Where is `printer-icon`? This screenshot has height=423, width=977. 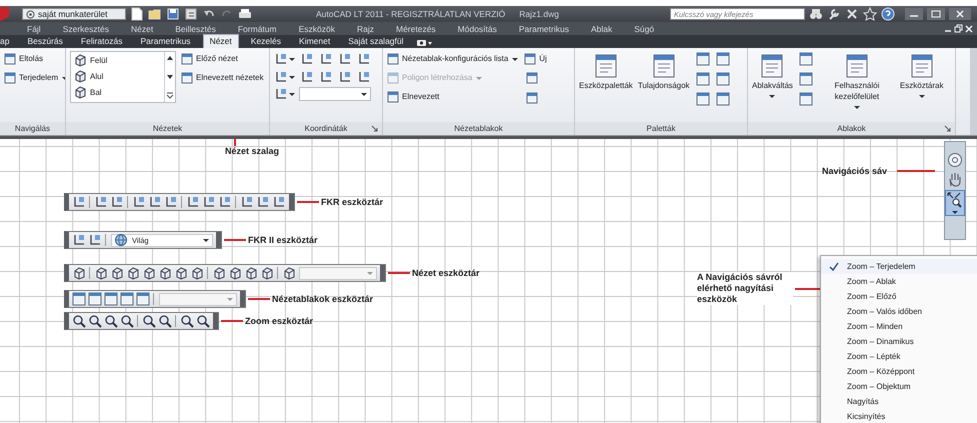 printer-icon is located at coordinates (245, 14).